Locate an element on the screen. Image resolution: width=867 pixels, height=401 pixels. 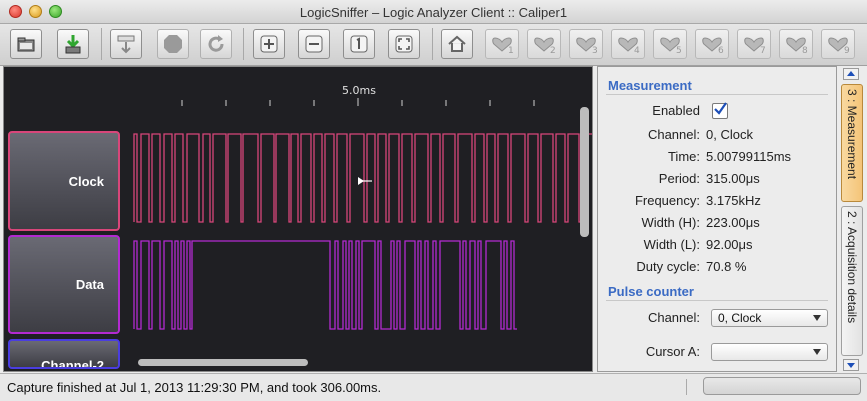
pulse-channel-label: Channel: is located at coordinates (673, 317).